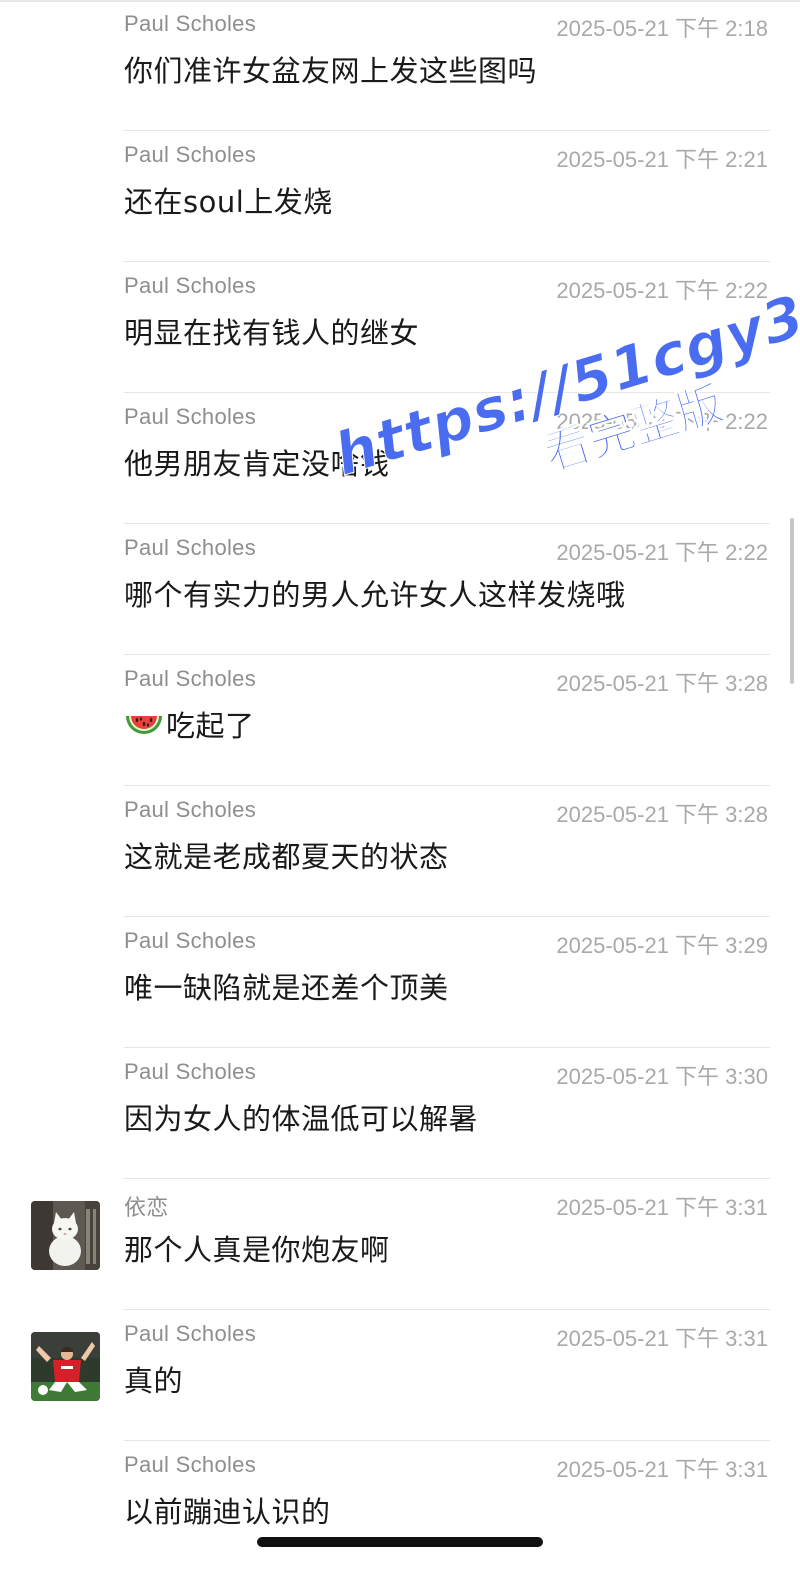  What do you see at coordinates (400, 1244) in the screenshot?
I see `message-item: 依恋 2025-05-21 下午 3:31 那个人真是你炮友啊` at bounding box center [400, 1244].